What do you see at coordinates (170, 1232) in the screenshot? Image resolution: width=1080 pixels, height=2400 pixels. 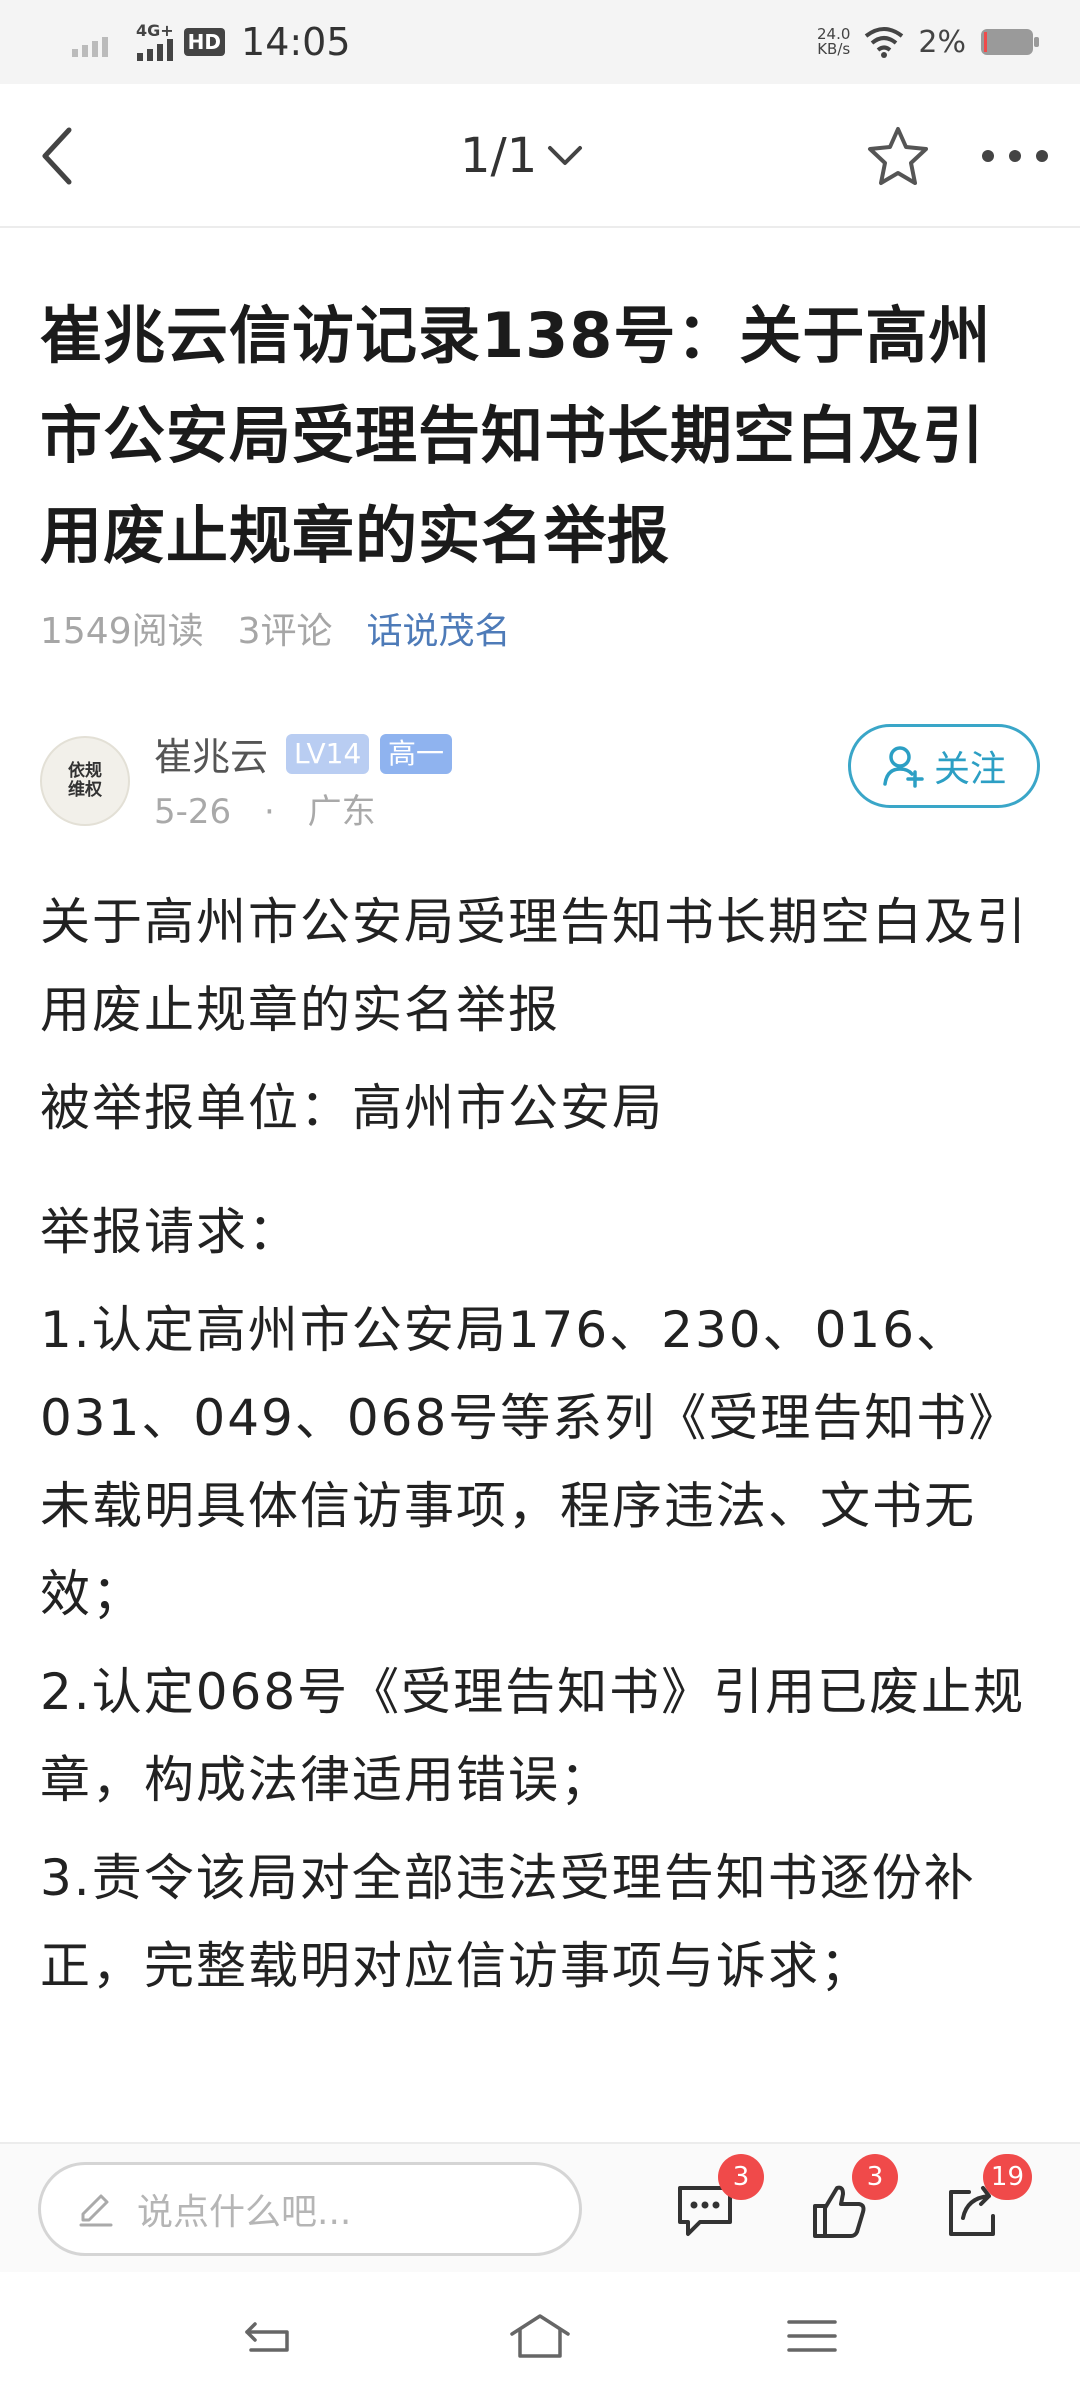 I see `paragraph: 举报请求：` at bounding box center [170, 1232].